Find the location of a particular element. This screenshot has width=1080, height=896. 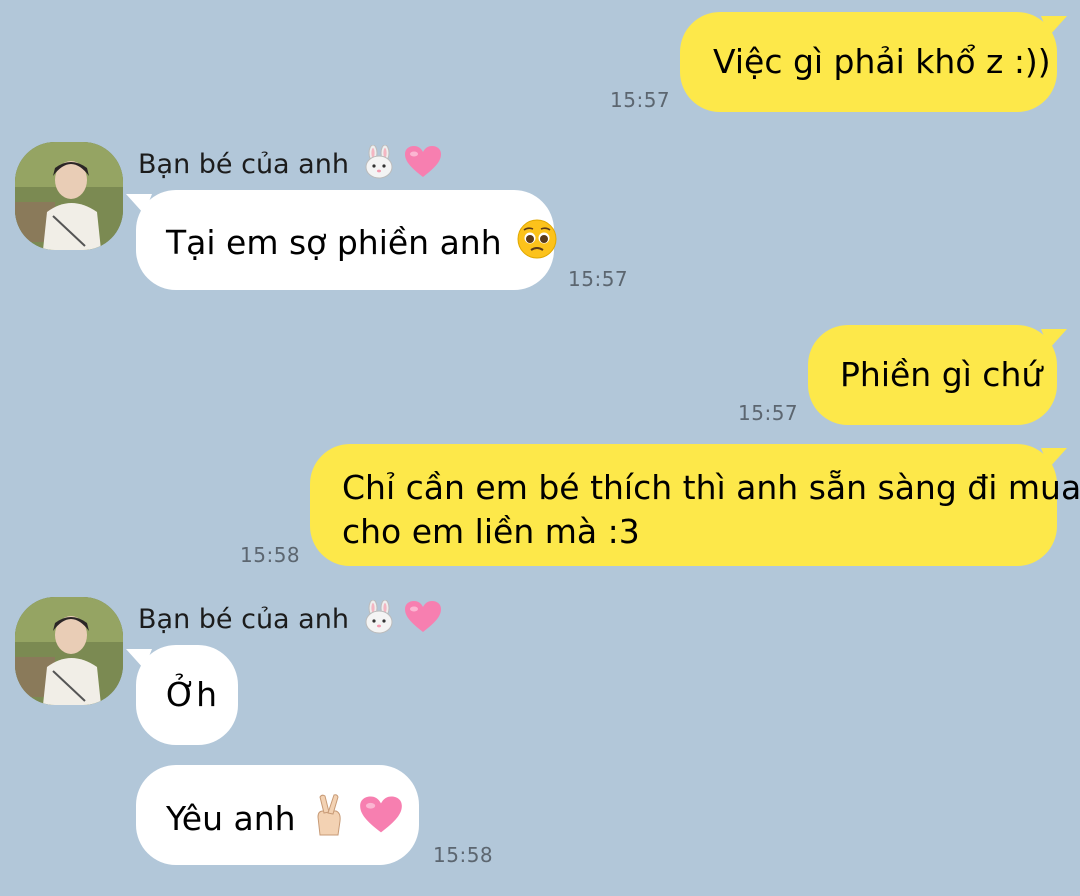

message-text: Việc gì phải khổ z :)) is located at coordinates (882, 61).